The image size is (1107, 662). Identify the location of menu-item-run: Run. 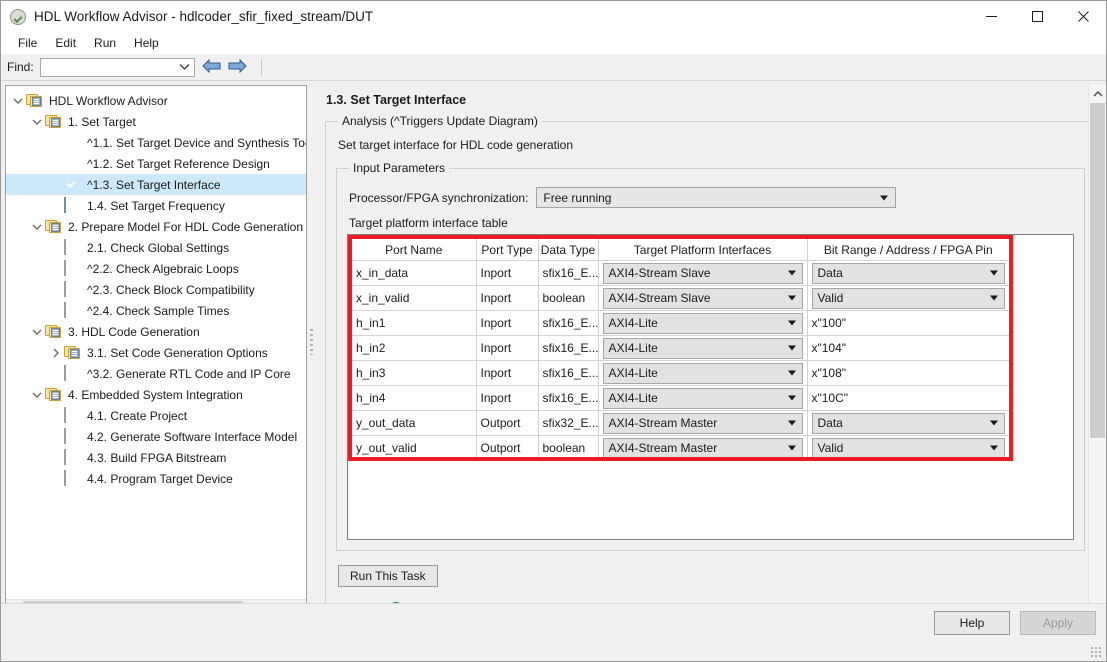
(105, 43).